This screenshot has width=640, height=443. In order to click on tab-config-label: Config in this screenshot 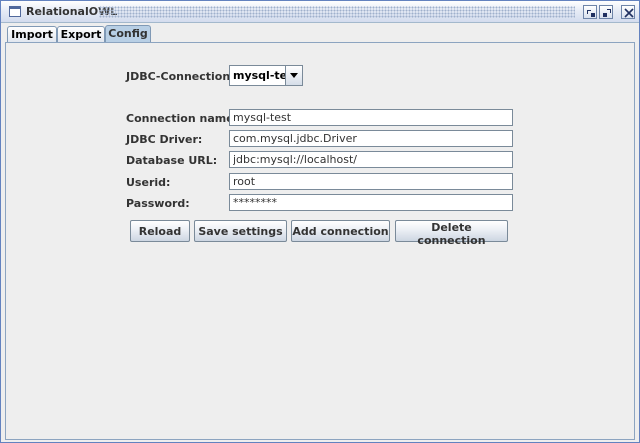, I will do `click(128, 33)`.